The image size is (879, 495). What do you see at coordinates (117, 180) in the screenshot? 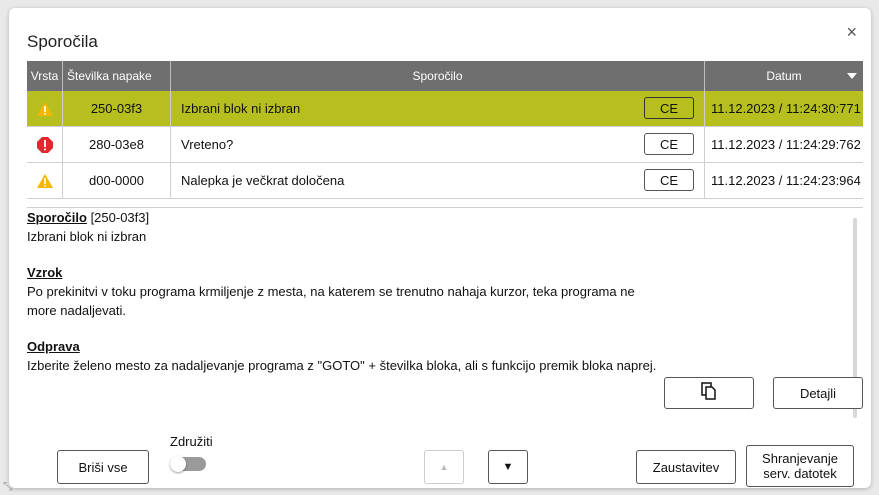
I see `row-number: d00-0000` at bounding box center [117, 180].